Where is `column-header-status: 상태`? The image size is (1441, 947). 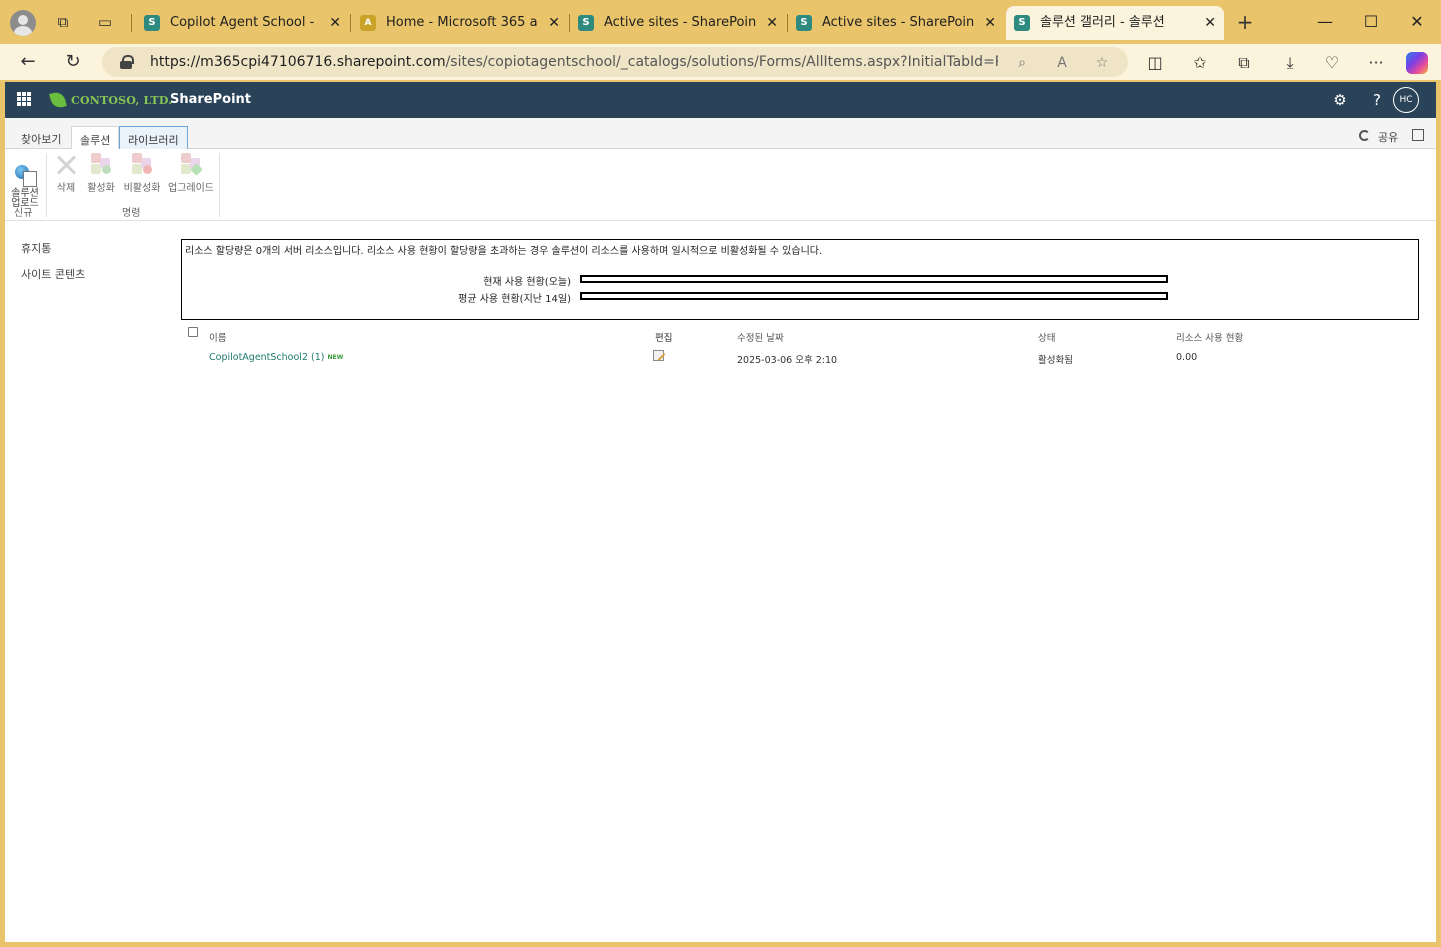
column-header-status: 상태 is located at coordinates (1046, 337).